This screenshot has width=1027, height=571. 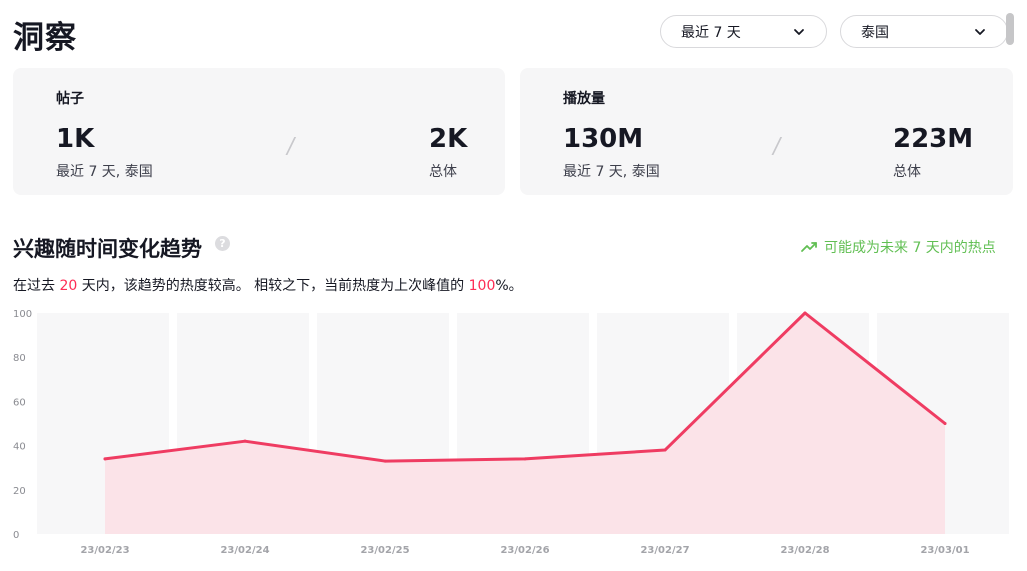 What do you see at coordinates (19, 402) in the screenshot?
I see `y-tick-label: 60` at bounding box center [19, 402].